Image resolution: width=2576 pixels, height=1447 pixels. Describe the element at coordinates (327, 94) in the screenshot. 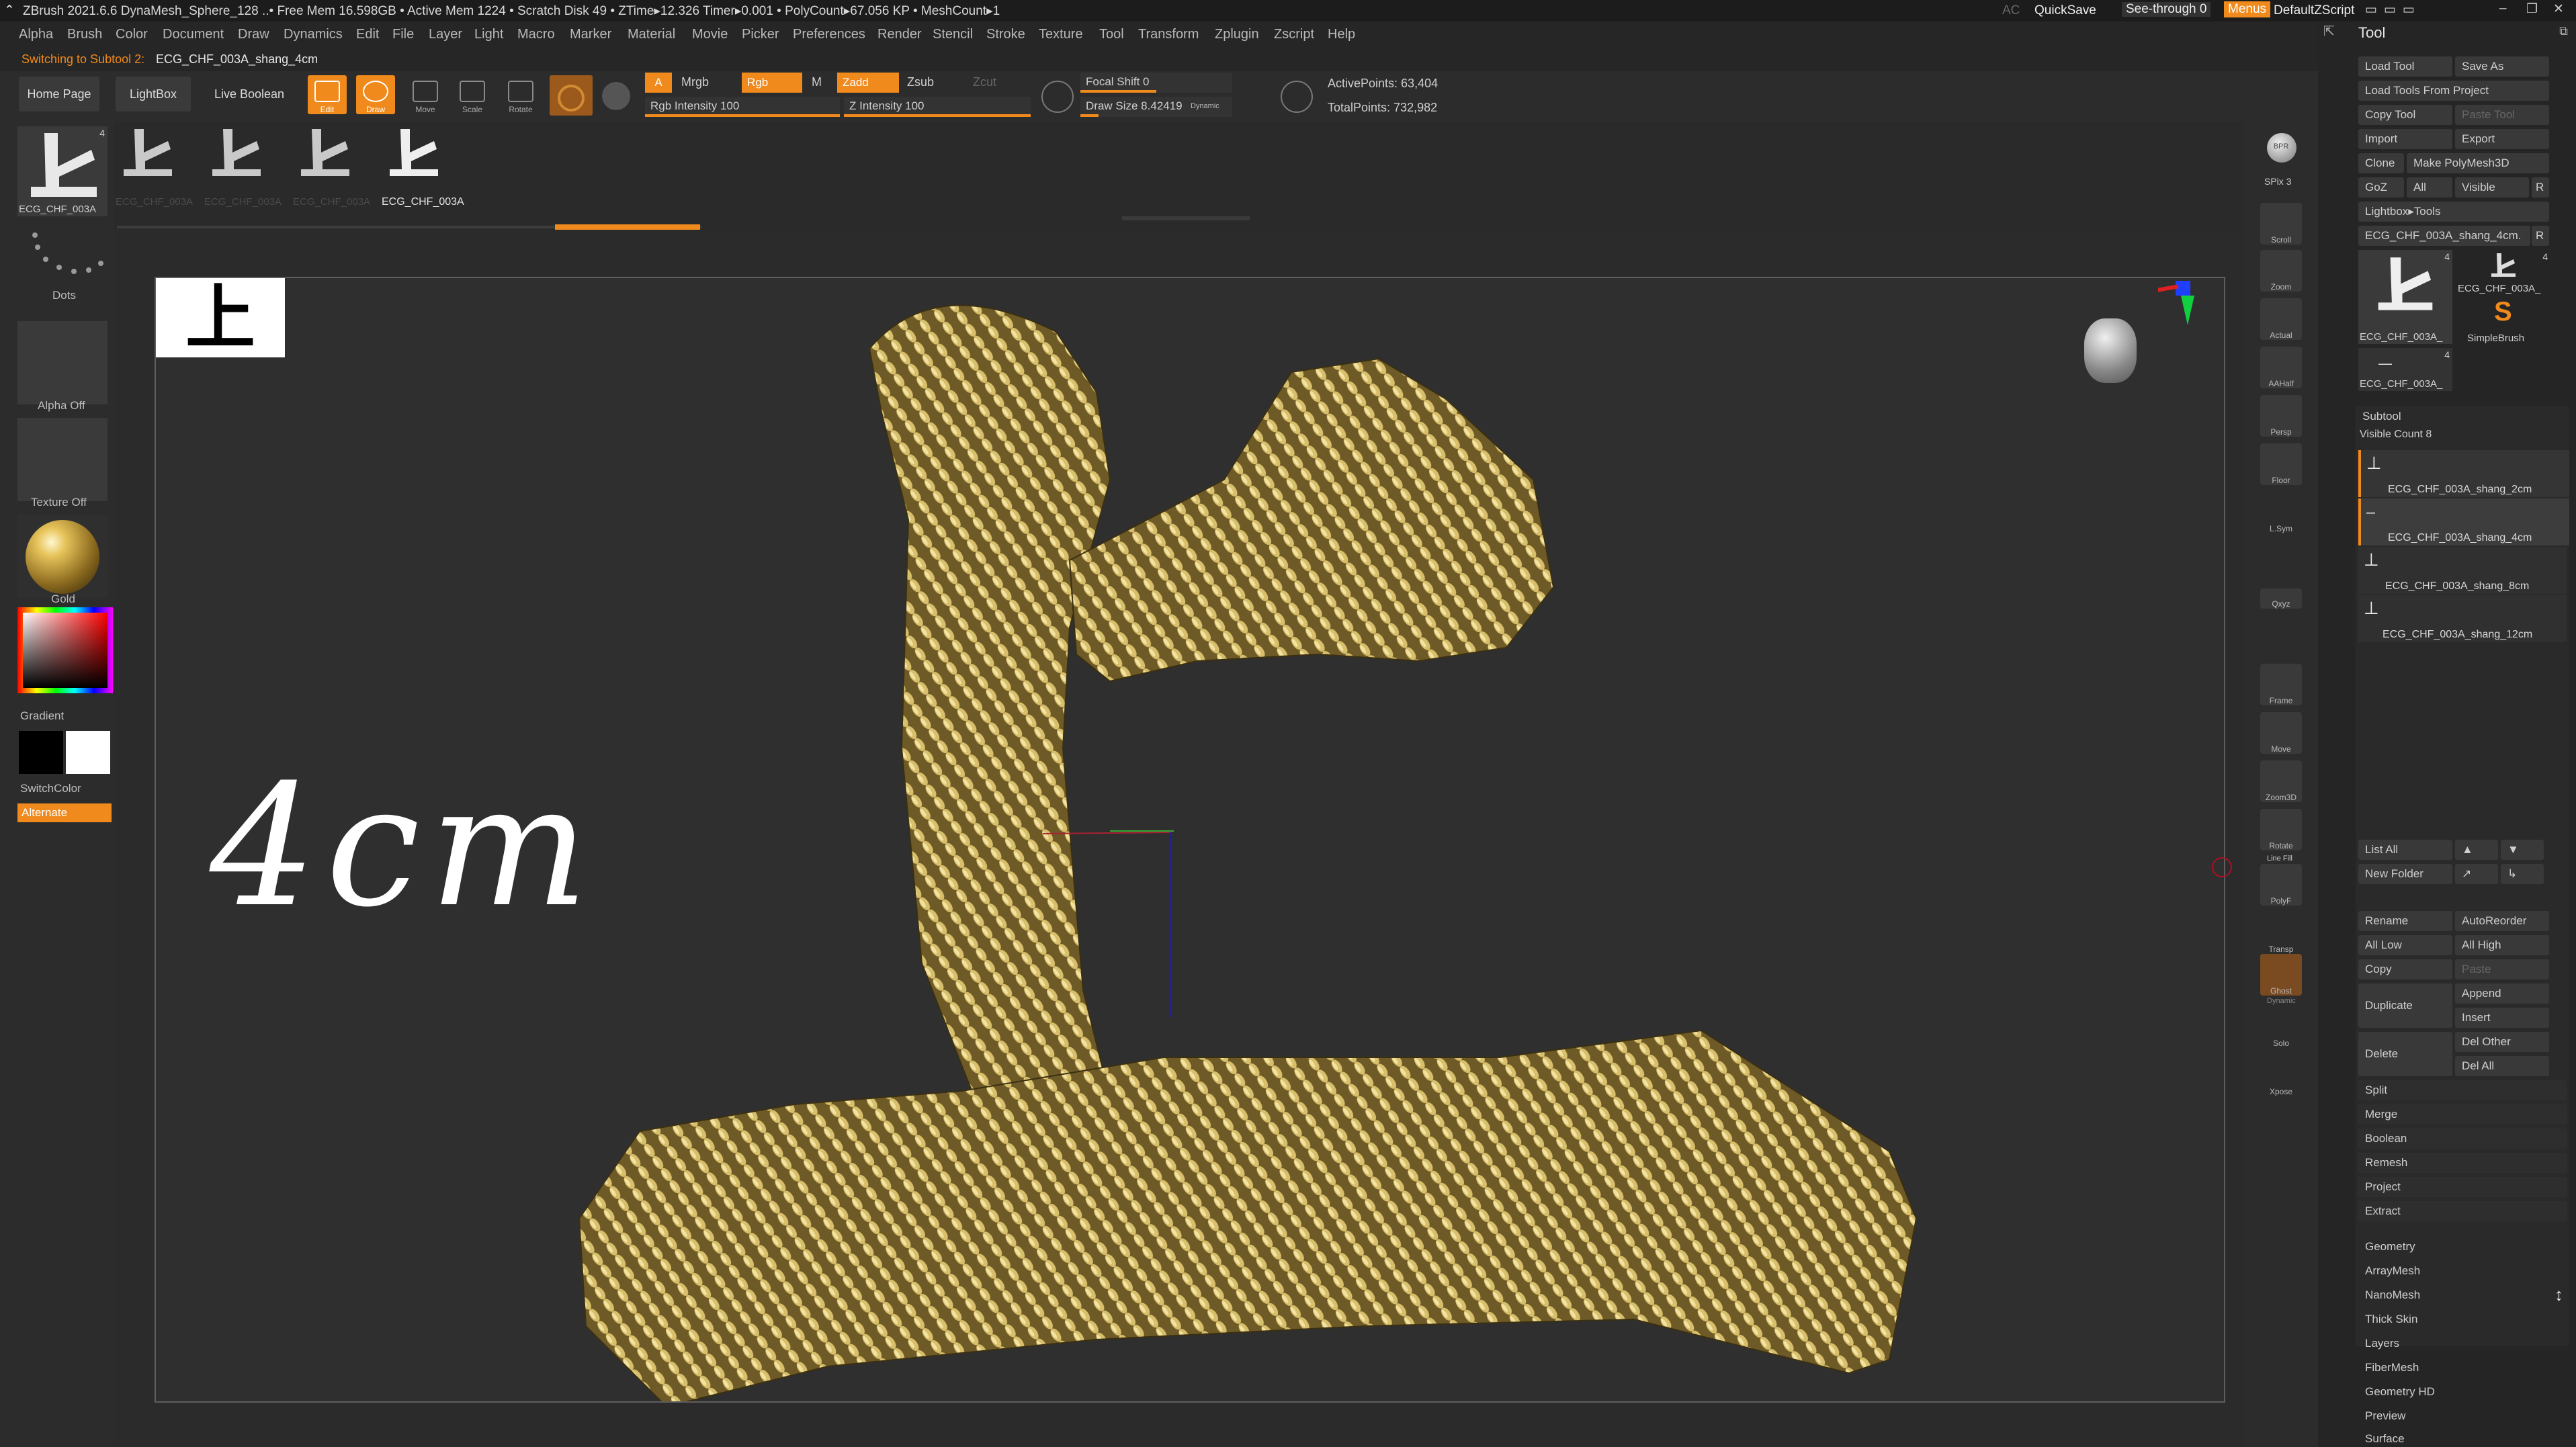

I see `edit-mode-button: Edit` at that location.